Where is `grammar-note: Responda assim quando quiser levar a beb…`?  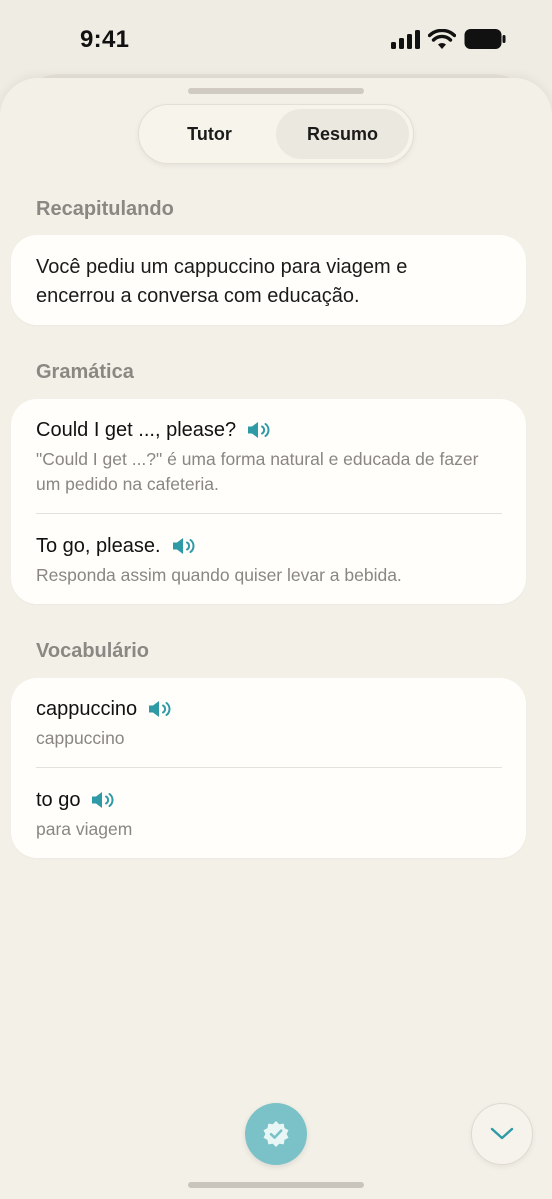 grammar-note: Responda assim quando quiser levar a beb… is located at coordinates (219, 575).